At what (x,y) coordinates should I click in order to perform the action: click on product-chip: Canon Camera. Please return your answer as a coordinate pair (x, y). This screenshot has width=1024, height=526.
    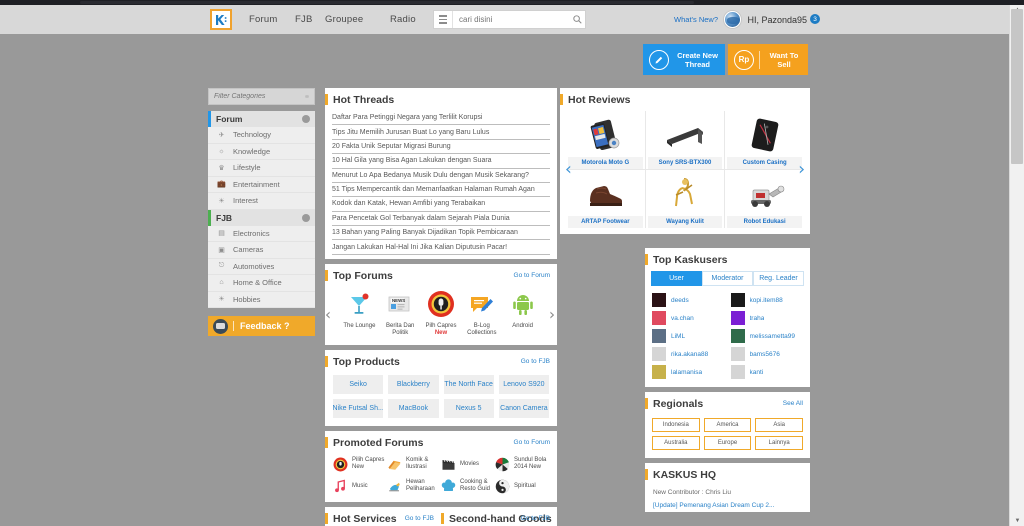
    Looking at the image, I should click on (523, 408).